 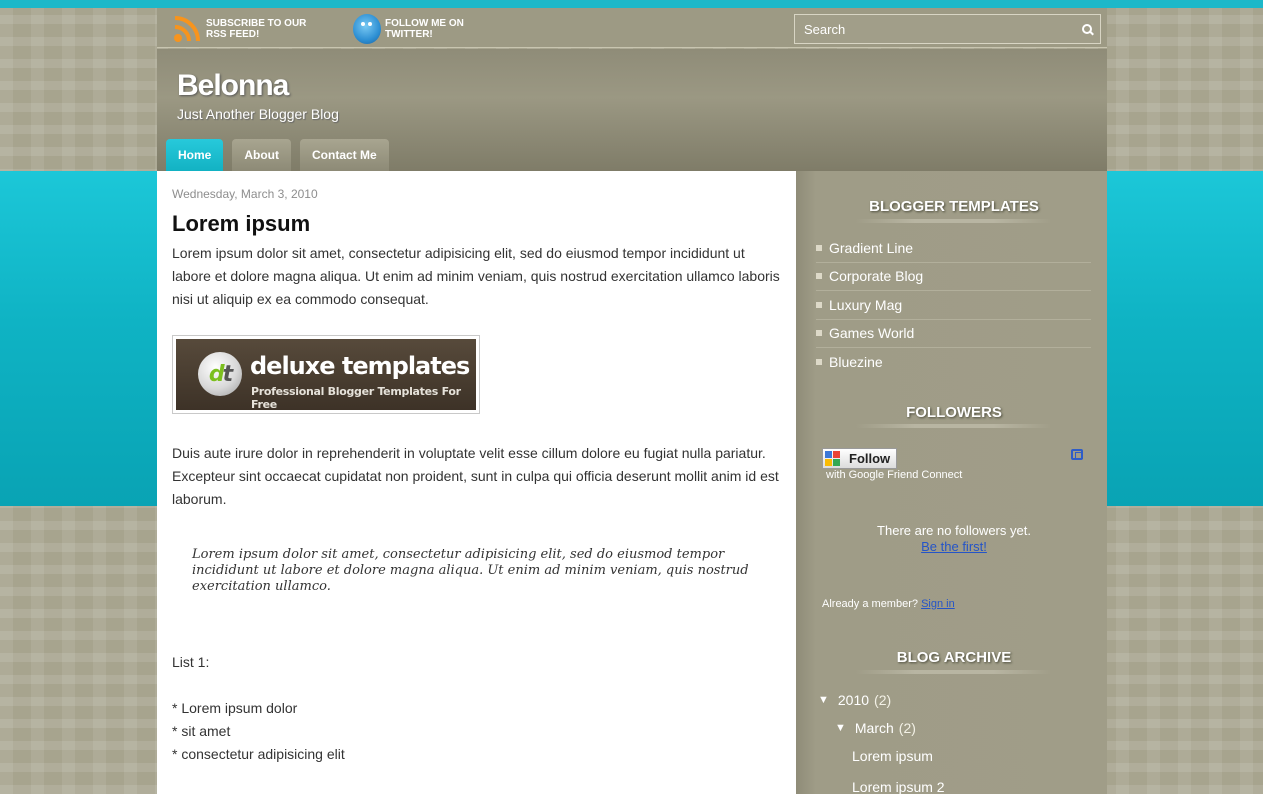 I want to click on tab-contact-me: Contact Me, so click(x=344, y=155).